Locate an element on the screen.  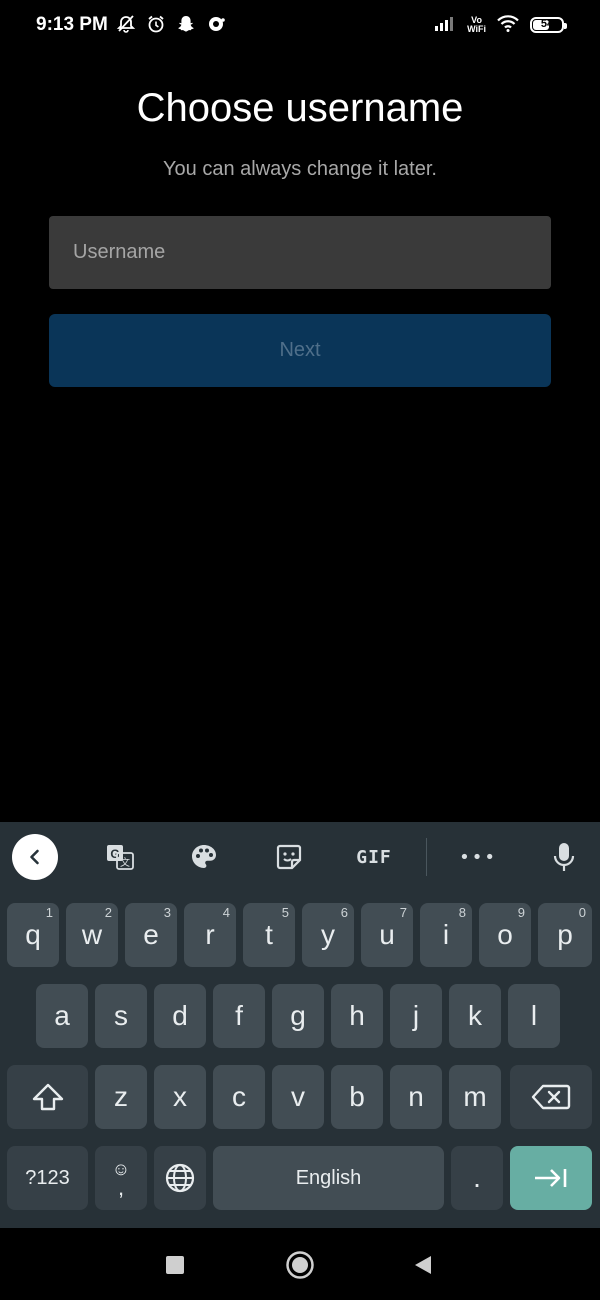
tab-arrow-icon is located at coordinates (551, 1178).